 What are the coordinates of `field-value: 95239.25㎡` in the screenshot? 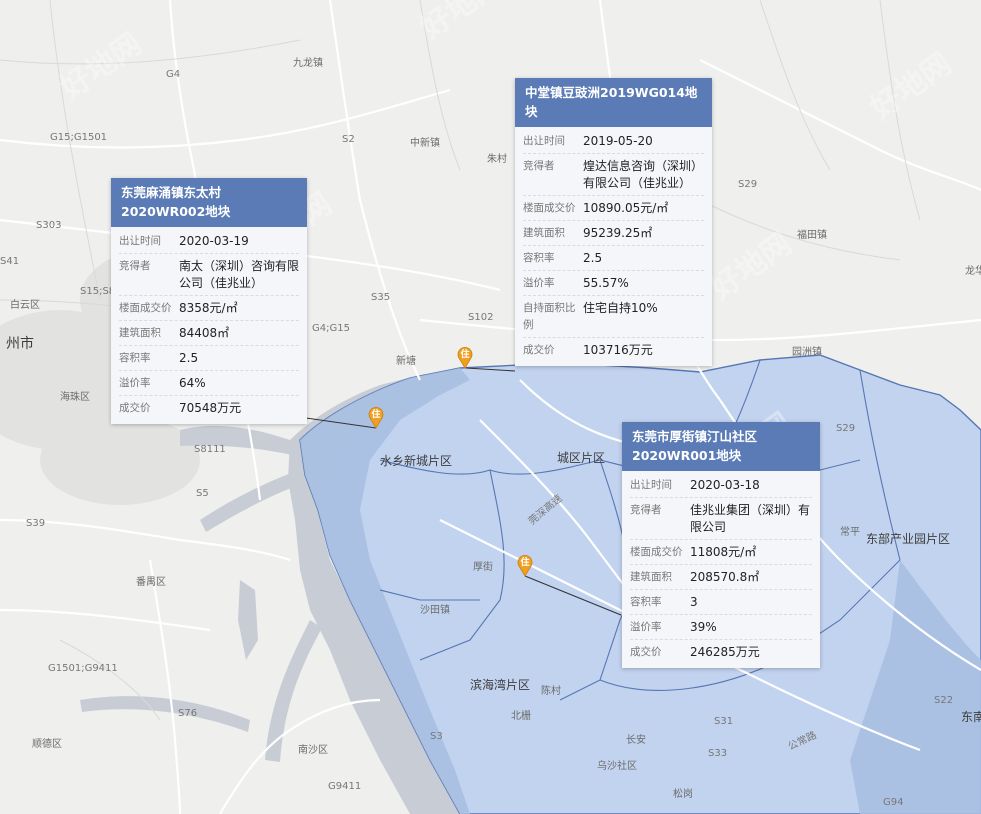 It's located at (618, 233).